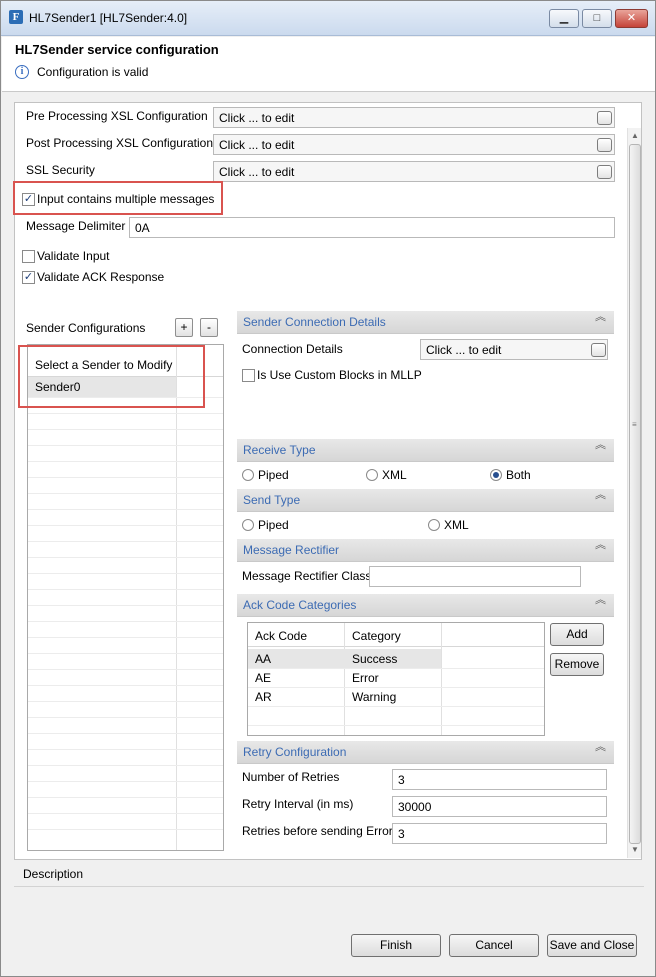  What do you see at coordinates (499, 806) in the screenshot?
I see `retry-interval-input: 30000` at bounding box center [499, 806].